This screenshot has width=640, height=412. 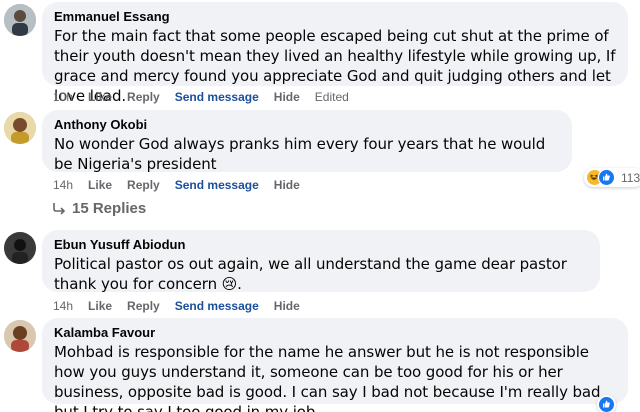 I want to click on comment-actions: 10h Like Reply Send message Hide Edited, so click(x=208, y=97).